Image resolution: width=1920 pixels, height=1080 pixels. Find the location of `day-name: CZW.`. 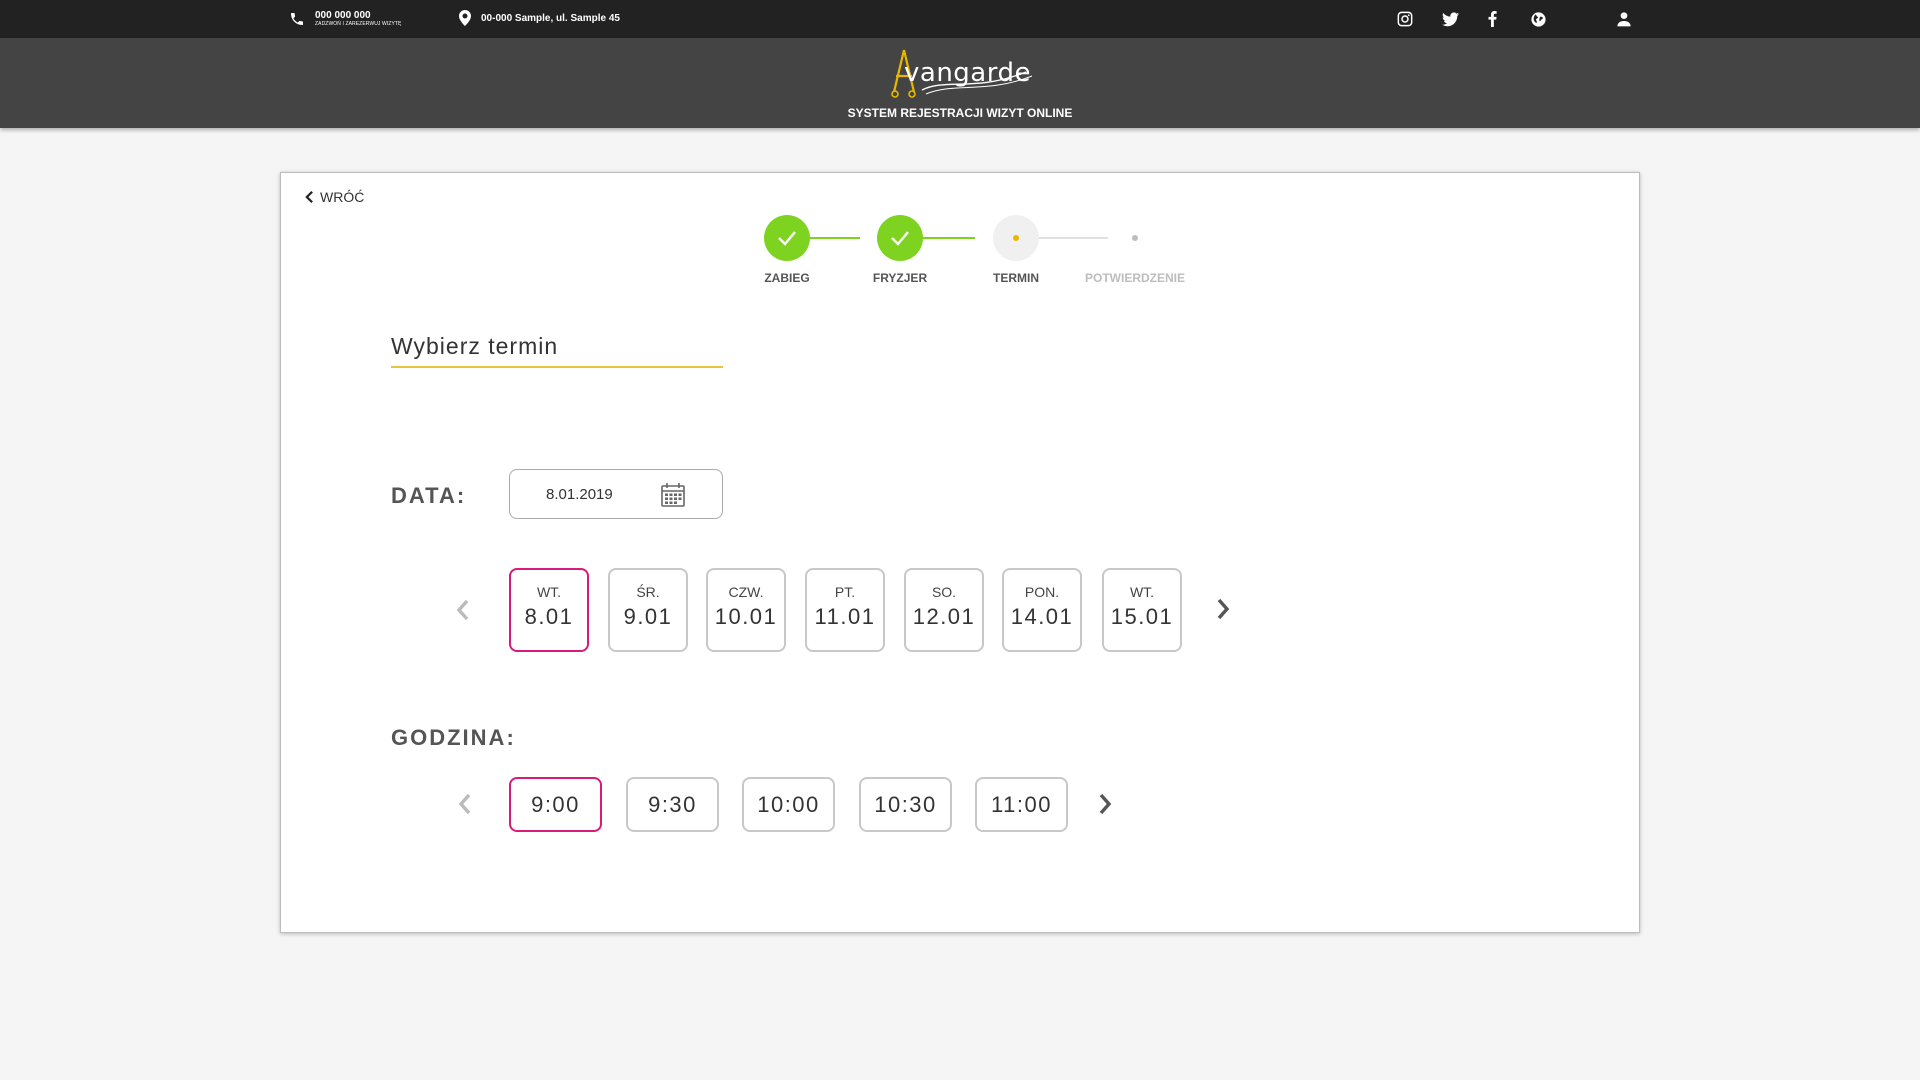

day-name: CZW. is located at coordinates (746, 592).